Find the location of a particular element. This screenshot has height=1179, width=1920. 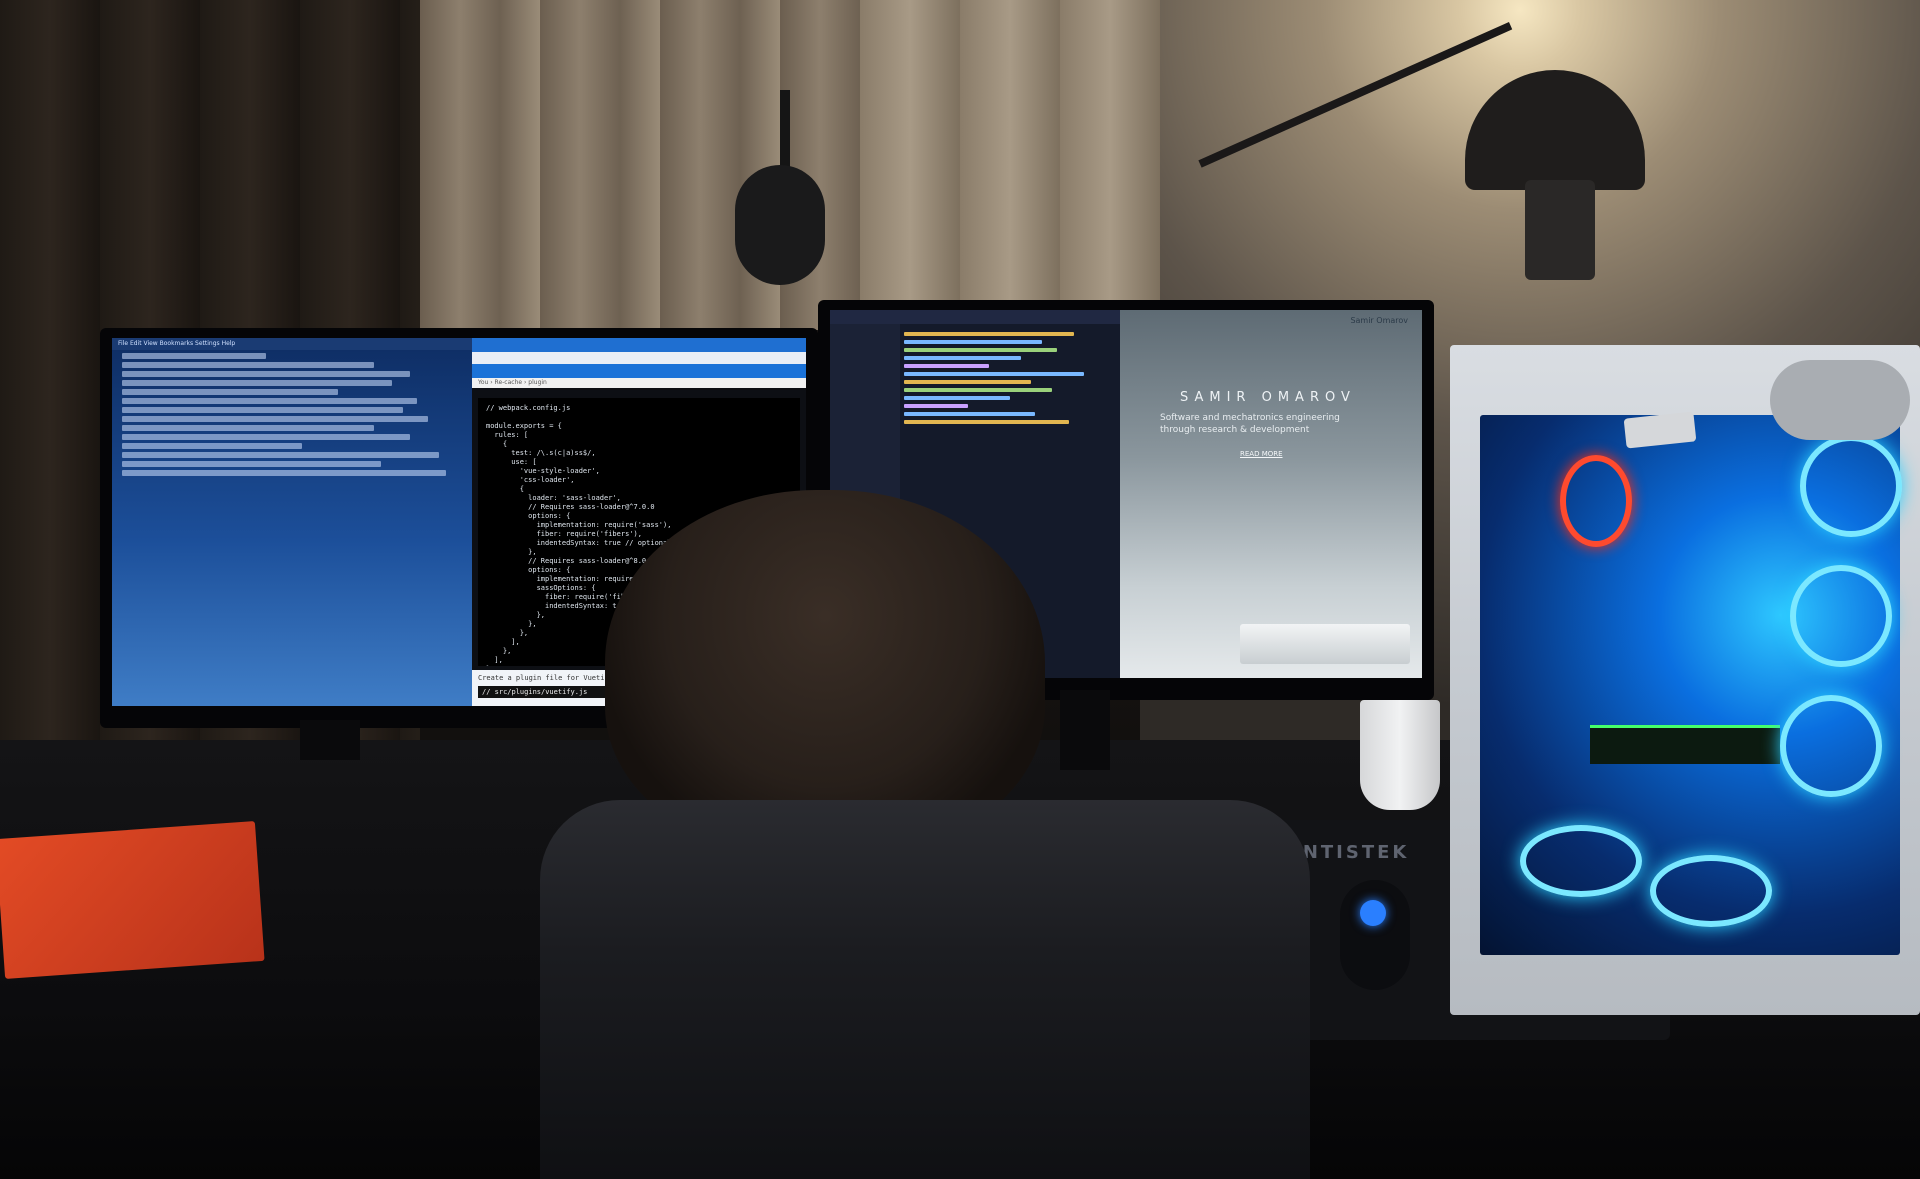

code-line: // webpack.config.js is located at coordinates (528, 408).